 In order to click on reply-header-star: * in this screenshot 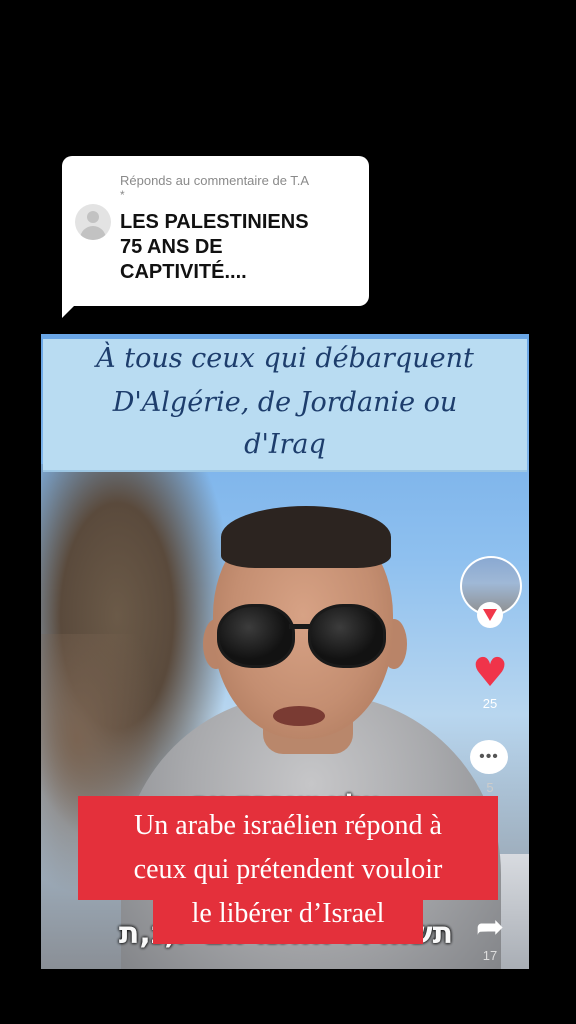, I will do `click(122, 195)`.